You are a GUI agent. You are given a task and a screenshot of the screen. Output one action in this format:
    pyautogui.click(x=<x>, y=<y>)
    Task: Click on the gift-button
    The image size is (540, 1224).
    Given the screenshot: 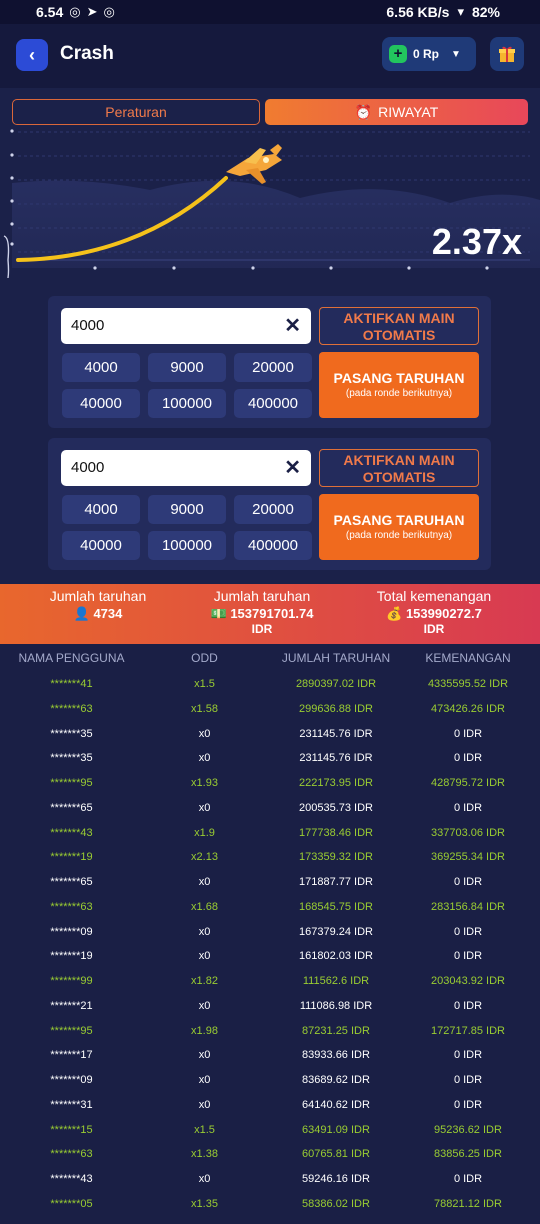 What is the action you would take?
    pyautogui.click(x=507, y=54)
    